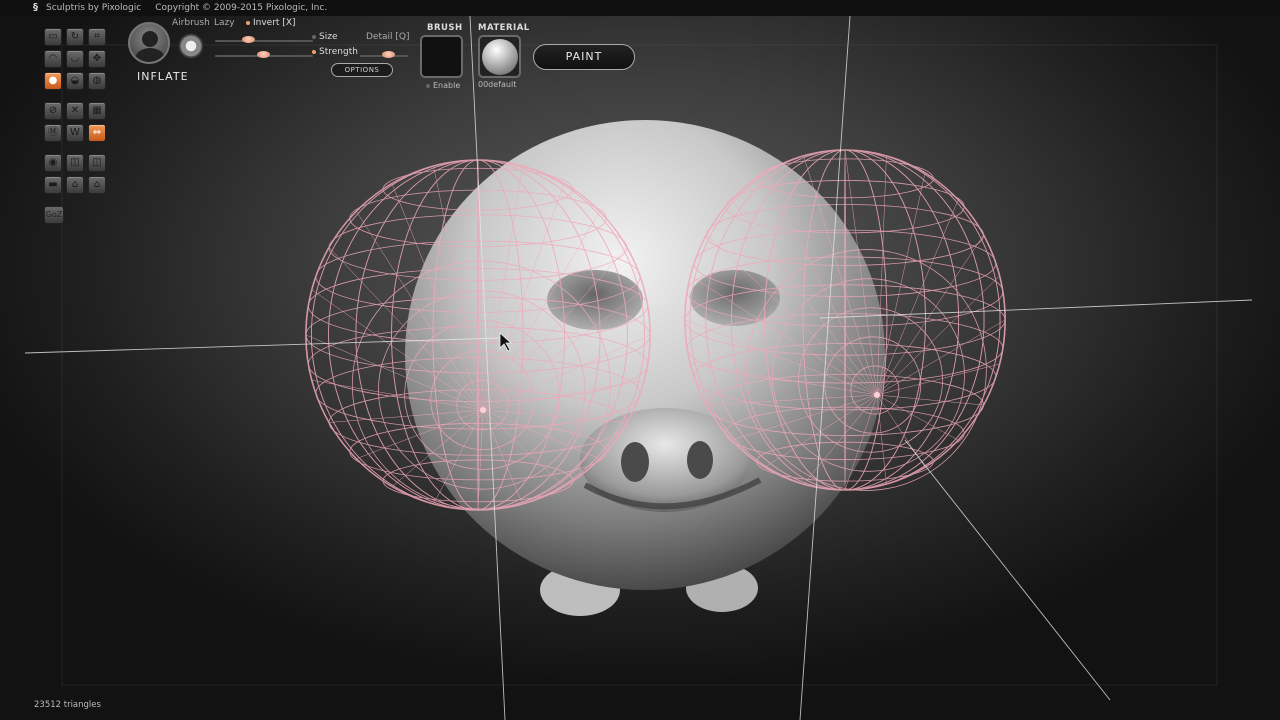 Image resolution: width=1280 pixels, height=720 pixels. Describe the element at coordinates (263, 54) in the screenshot. I see `strength-slider-knob` at that location.